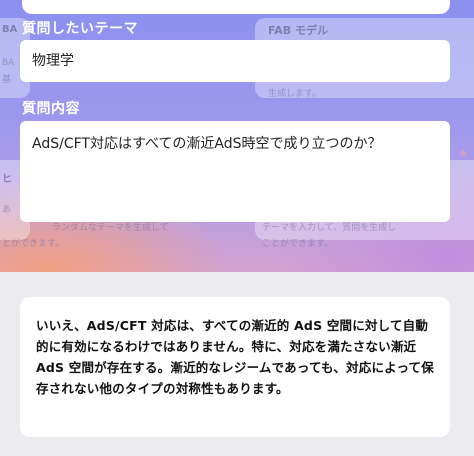 Image resolution: width=474 pixels, height=456 pixels. I want to click on theme-input: 物理学, so click(235, 61).